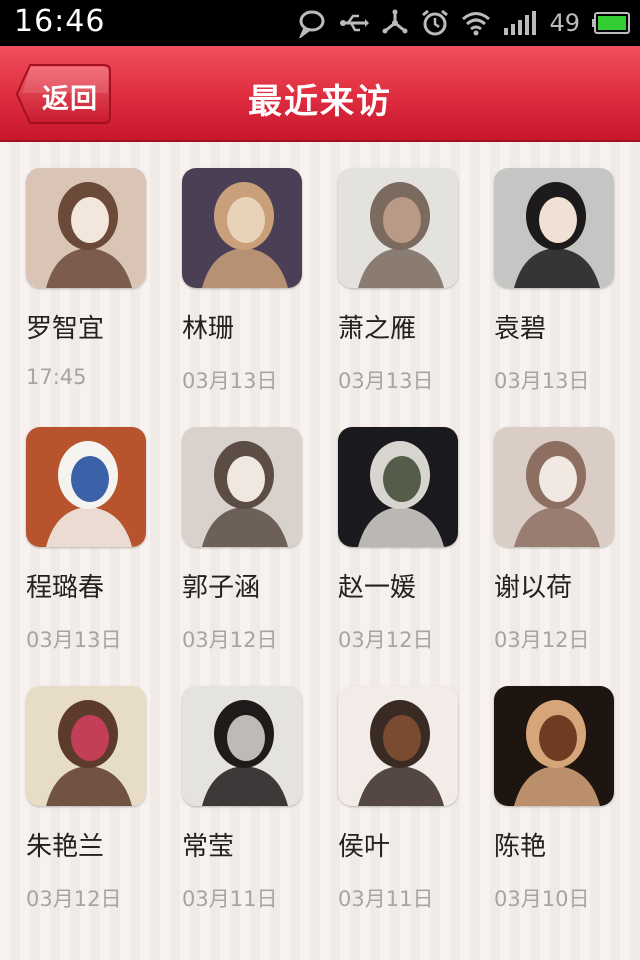 This screenshot has height=960, width=640. I want to click on visitor-name: 谢以荷, so click(533, 588).